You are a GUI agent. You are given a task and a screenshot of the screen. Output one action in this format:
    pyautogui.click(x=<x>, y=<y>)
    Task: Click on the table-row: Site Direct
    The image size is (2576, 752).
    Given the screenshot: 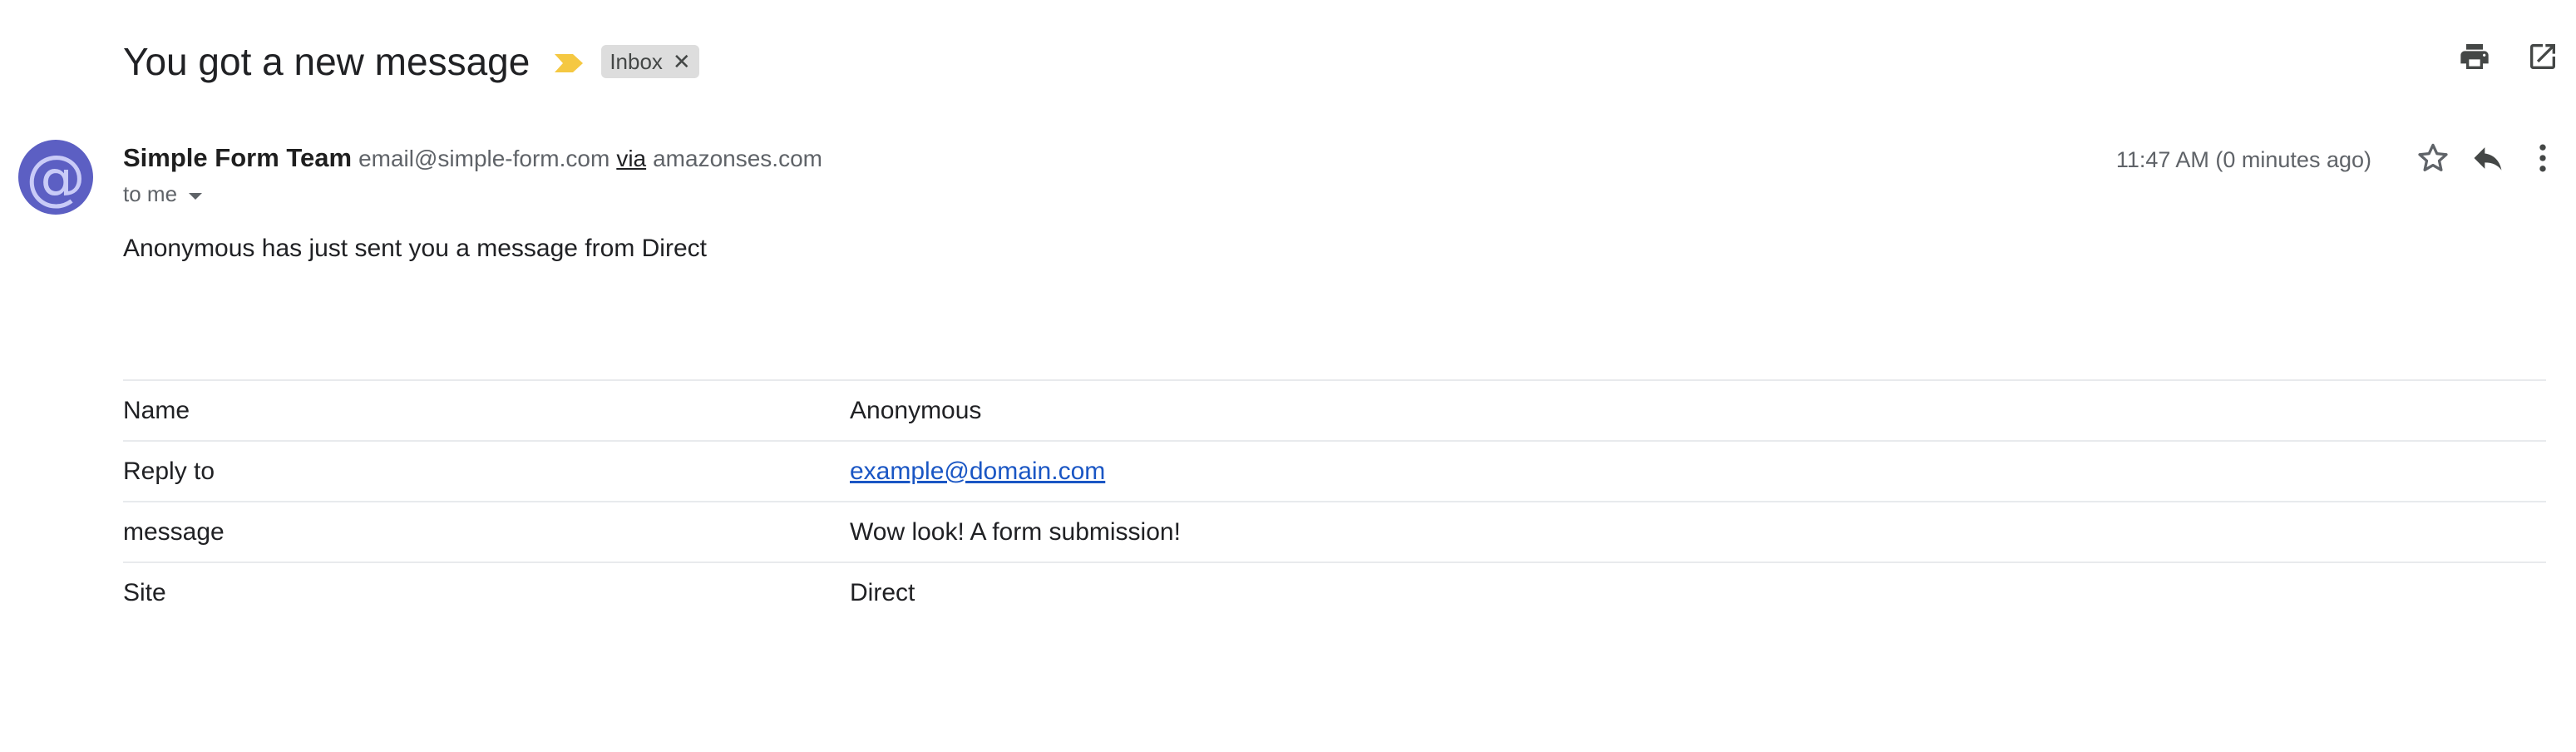 What is the action you would take?
    pyautogui.click(x=1334, y=592)
    